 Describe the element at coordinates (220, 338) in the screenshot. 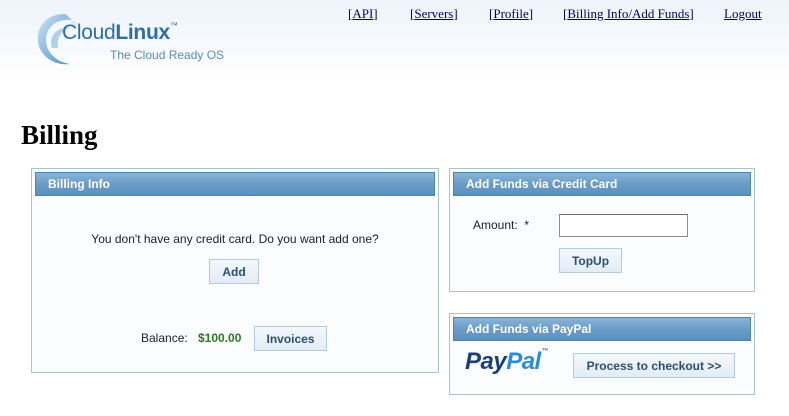

I see `balance-value: $100.00` at that location.